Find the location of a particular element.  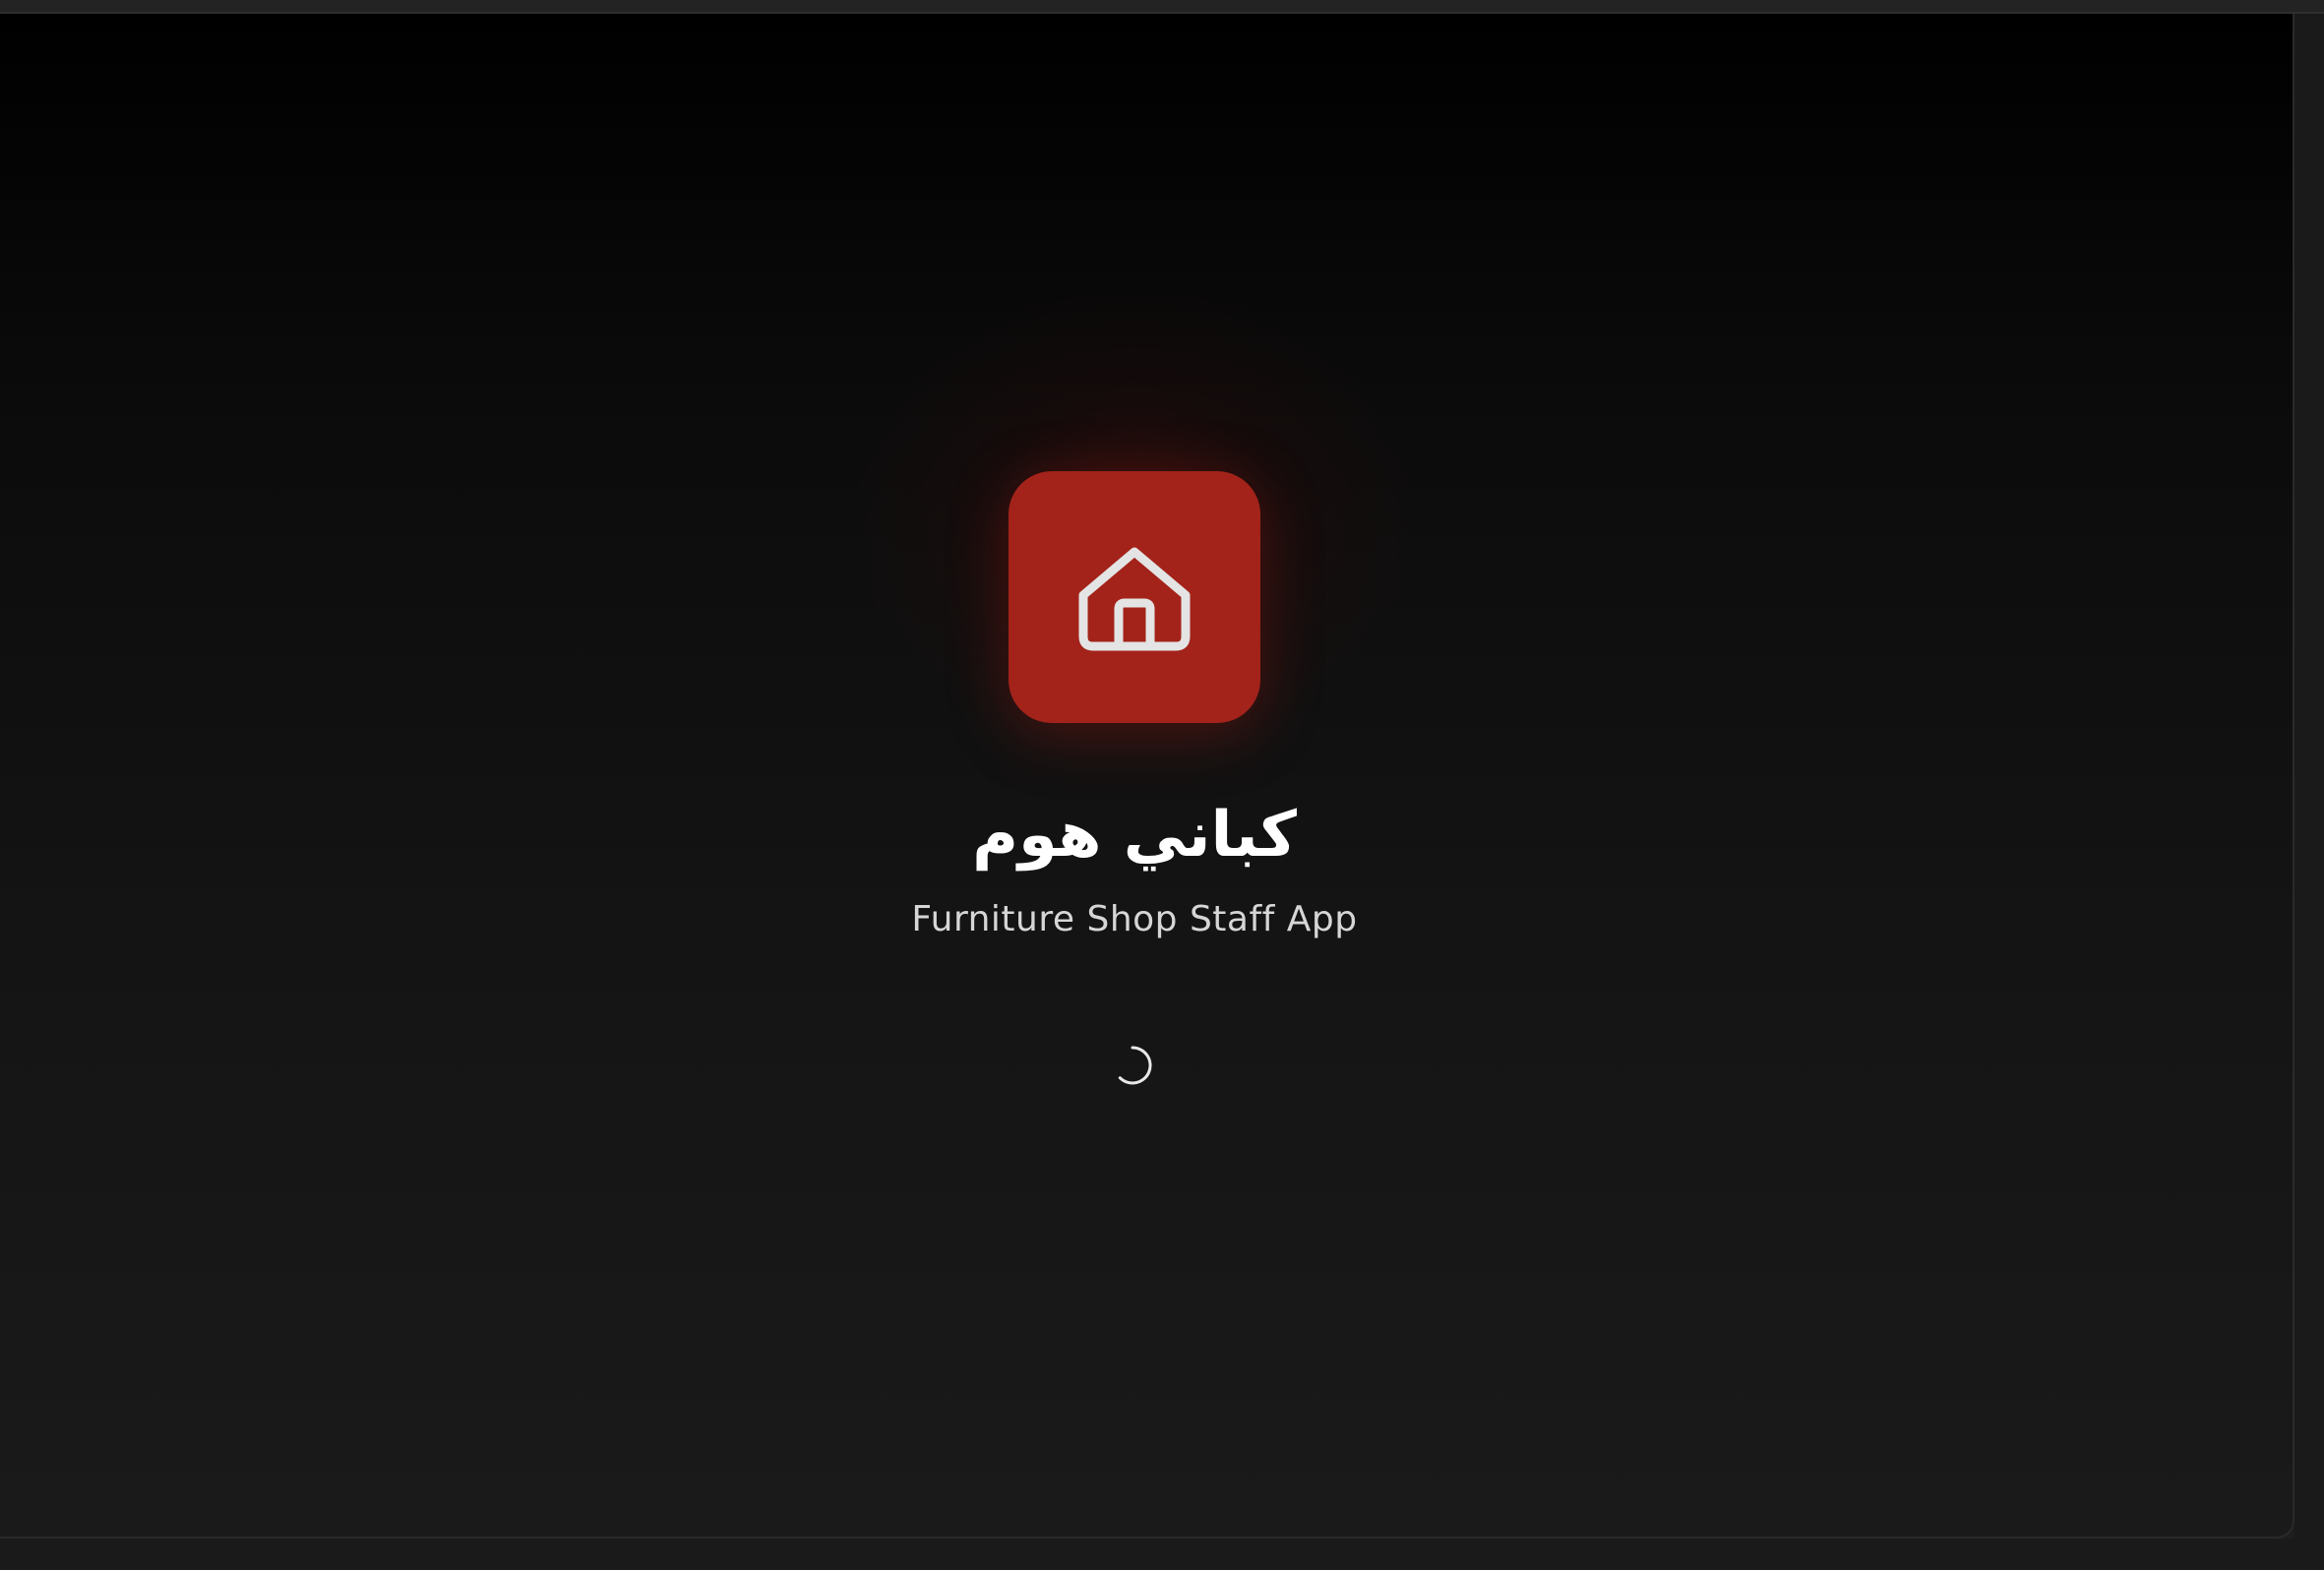

bottom-gutter is located at coordinates (1162, 1554).